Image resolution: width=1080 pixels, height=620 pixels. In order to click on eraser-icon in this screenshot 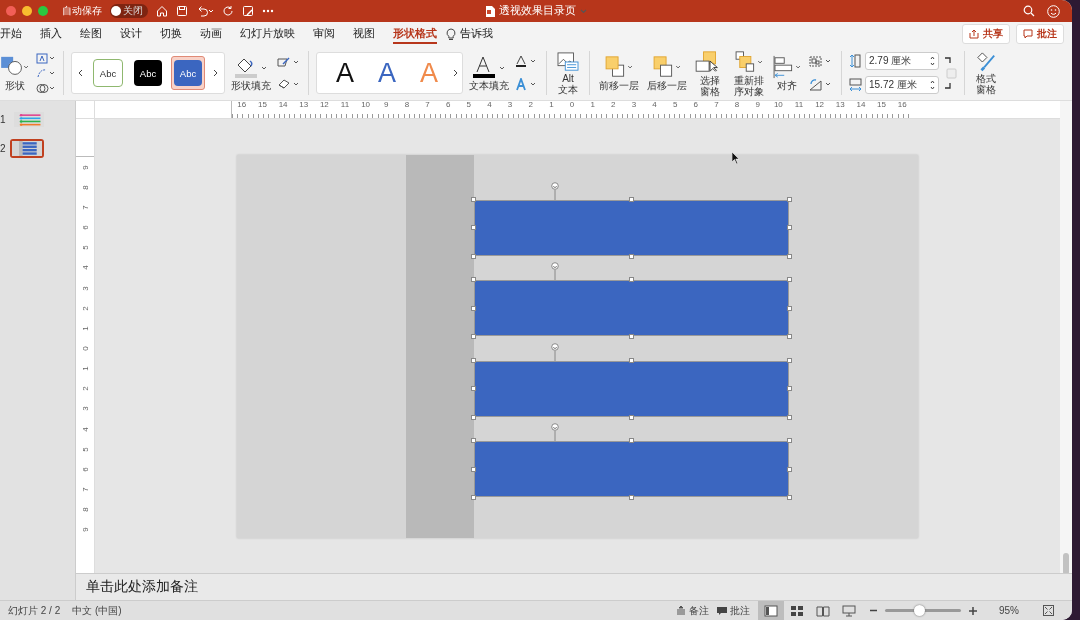, I will do `click(289, 84)`.